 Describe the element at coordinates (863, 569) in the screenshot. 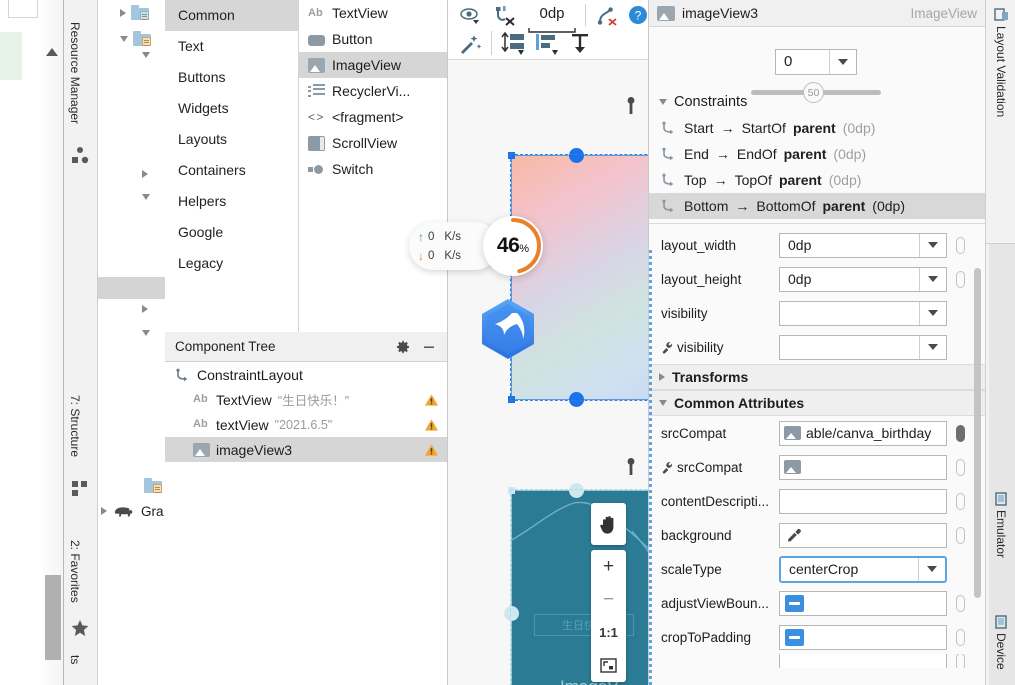

I see `scaletype-dropdown: centerCrop` at that location.